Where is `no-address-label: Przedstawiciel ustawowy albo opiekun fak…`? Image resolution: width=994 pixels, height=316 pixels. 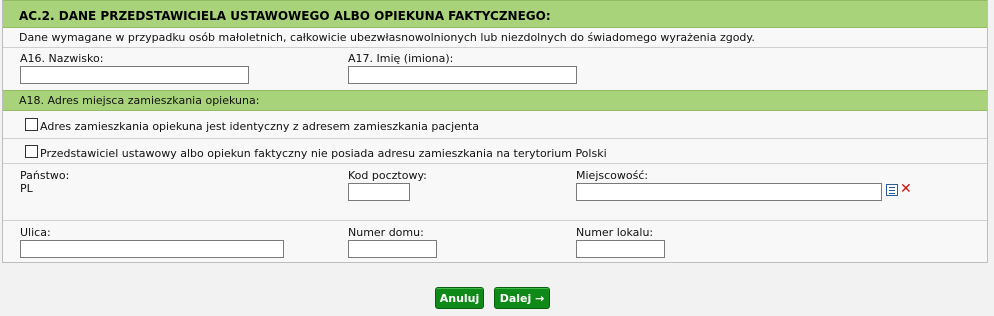
no-address-label: Przedstawiciel ustawowy albo opiekun fak… is located at coordinates (323, 153).